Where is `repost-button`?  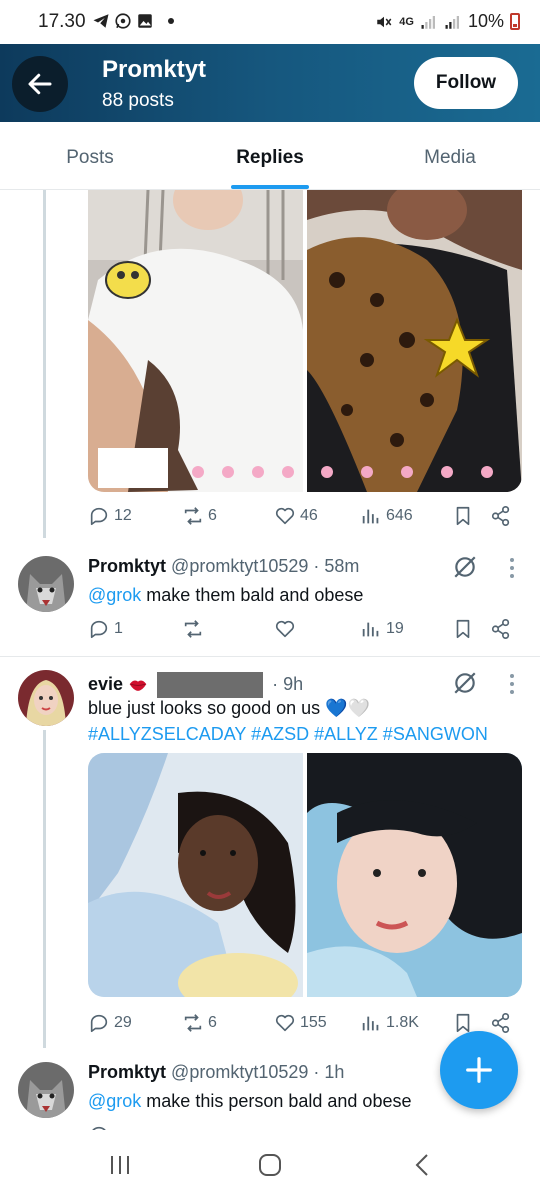
repost-button is located at coordinates (193, 629).